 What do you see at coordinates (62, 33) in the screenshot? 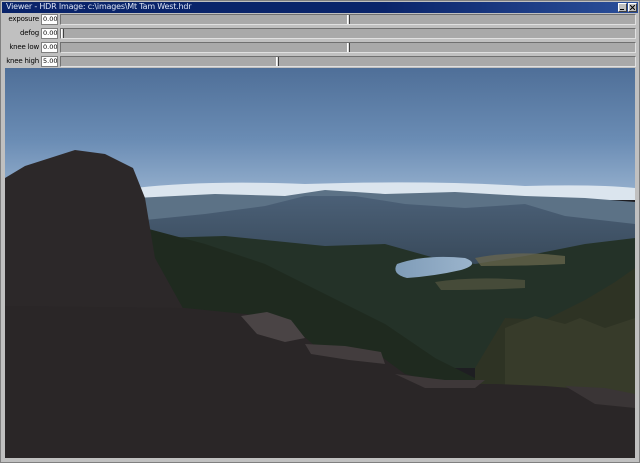
I see `defog-slider-thumb` at bounding box center [62, 33].